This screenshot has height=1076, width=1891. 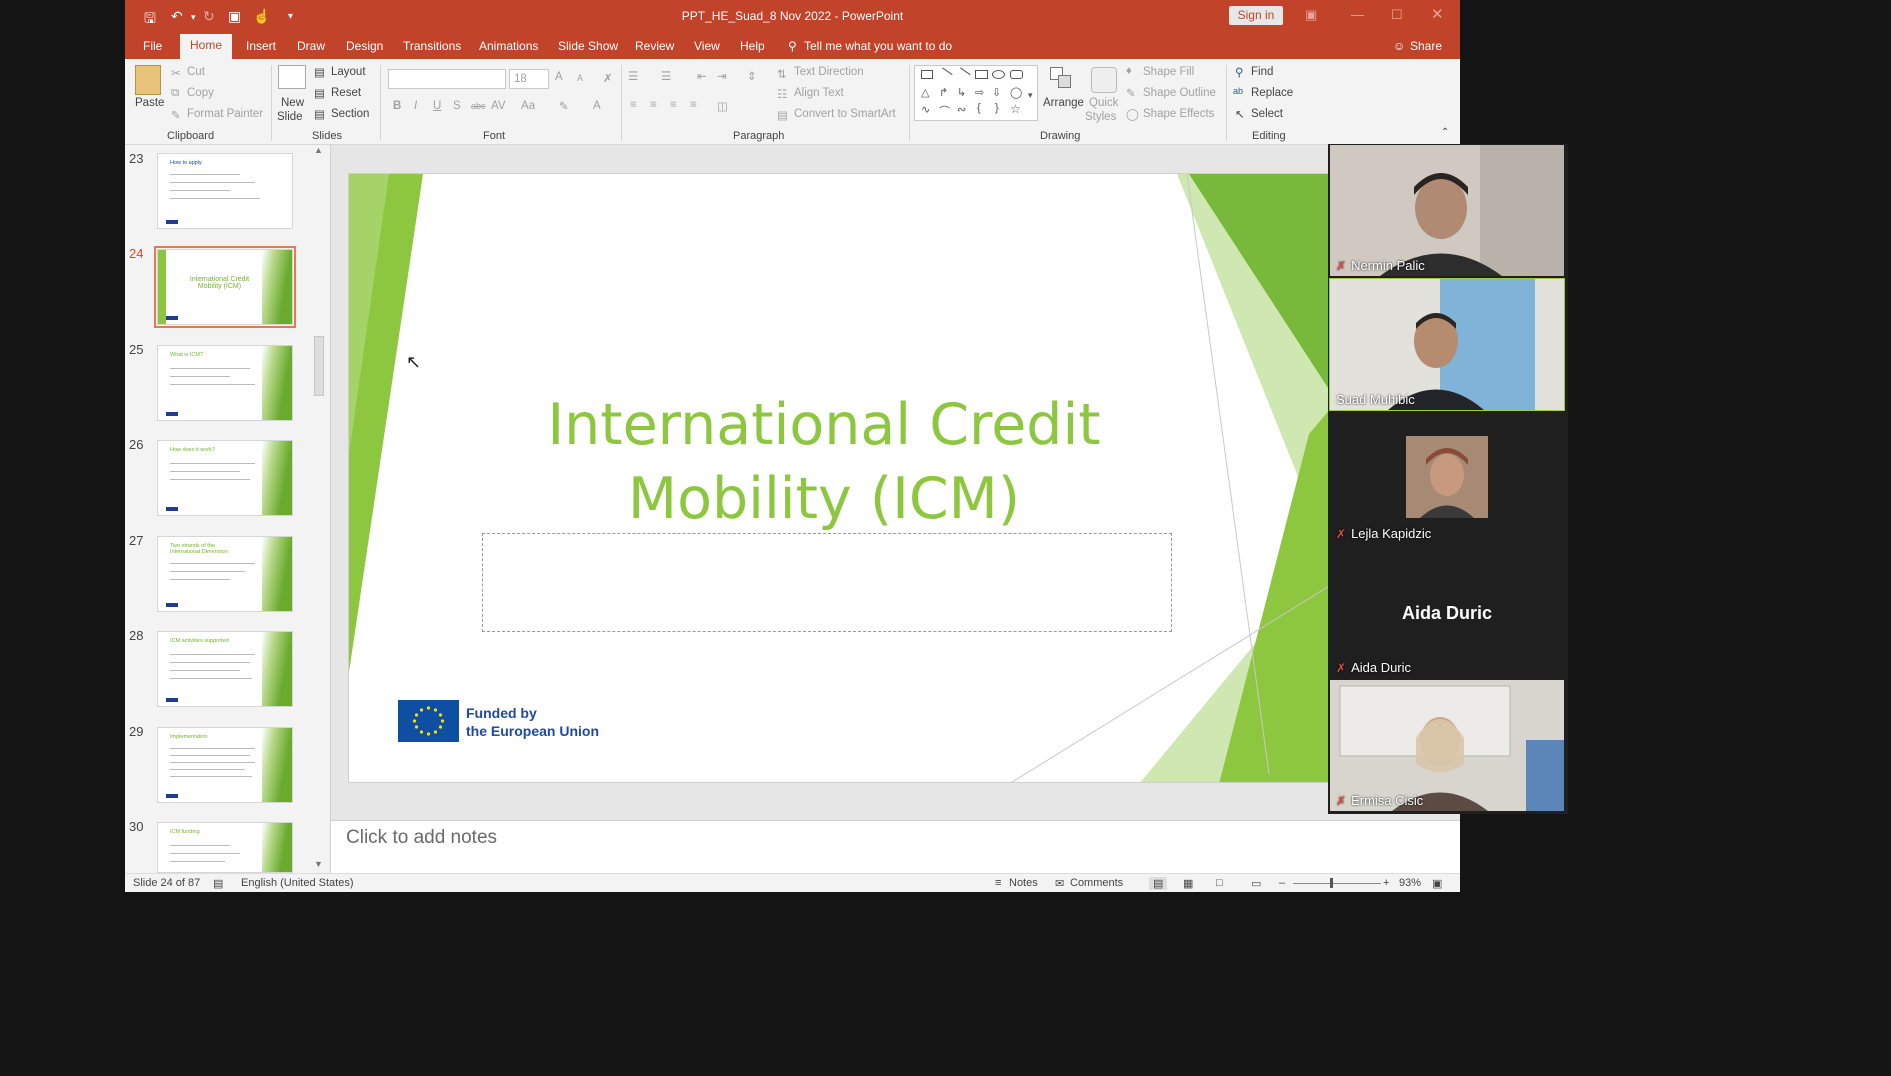 What do you see at coordinates (225, 478) in the screenshot?
I see `slide-thumbnail-26: How does it work?` at bounding box center [225, 478].